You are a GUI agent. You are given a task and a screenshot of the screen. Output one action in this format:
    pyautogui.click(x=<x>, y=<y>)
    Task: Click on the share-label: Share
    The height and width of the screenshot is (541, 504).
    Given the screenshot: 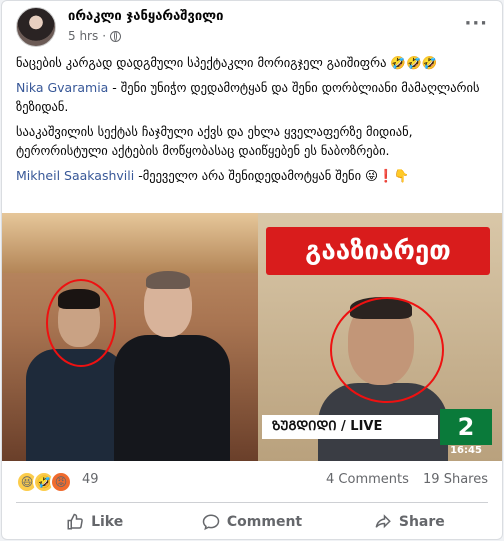 What is the action you would take?
    pyautogui.click(x=421, y=522)
    